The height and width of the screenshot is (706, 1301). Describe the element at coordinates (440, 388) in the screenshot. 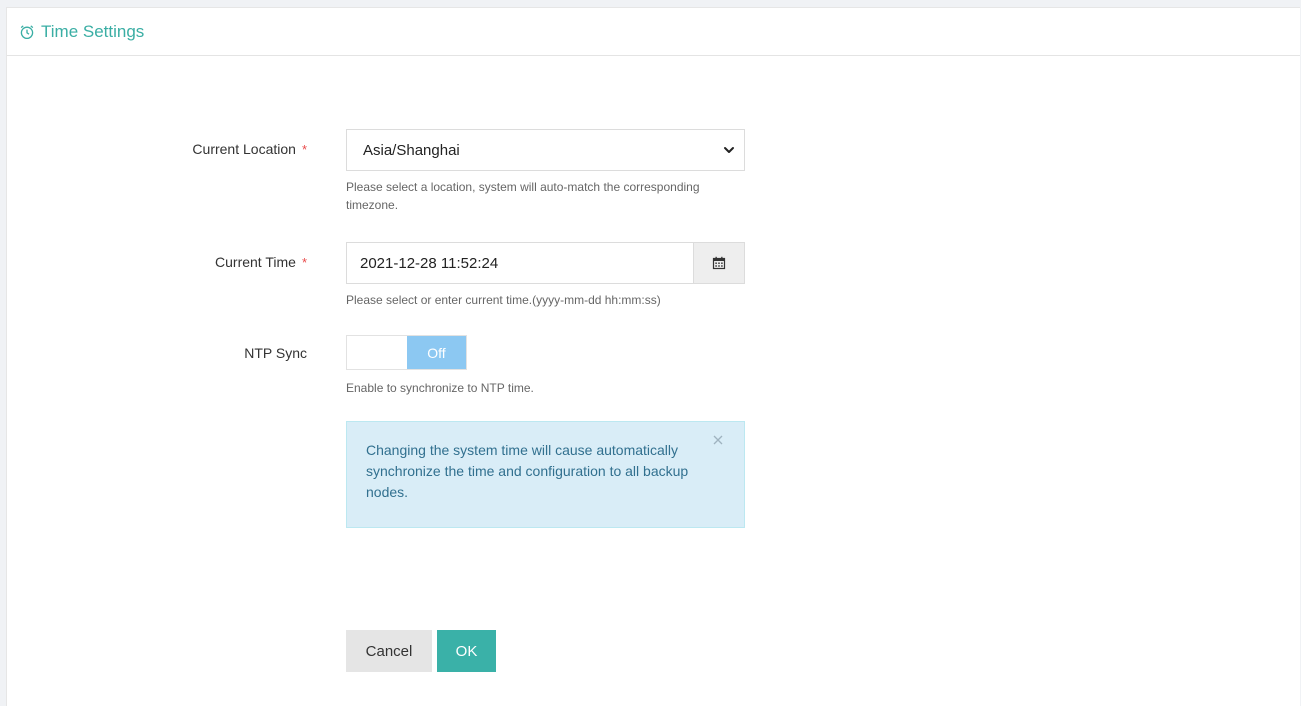

I see `ntp-help-text: Enable to synchronize to NTP time.` at that location.